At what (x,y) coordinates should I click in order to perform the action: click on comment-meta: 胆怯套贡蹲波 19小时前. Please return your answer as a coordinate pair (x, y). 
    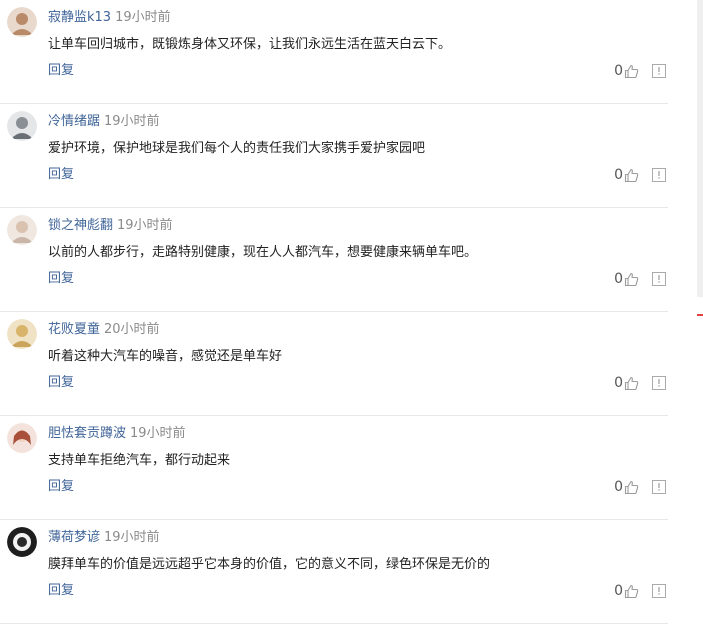
    Looking at the image, I should click on (117, 434).